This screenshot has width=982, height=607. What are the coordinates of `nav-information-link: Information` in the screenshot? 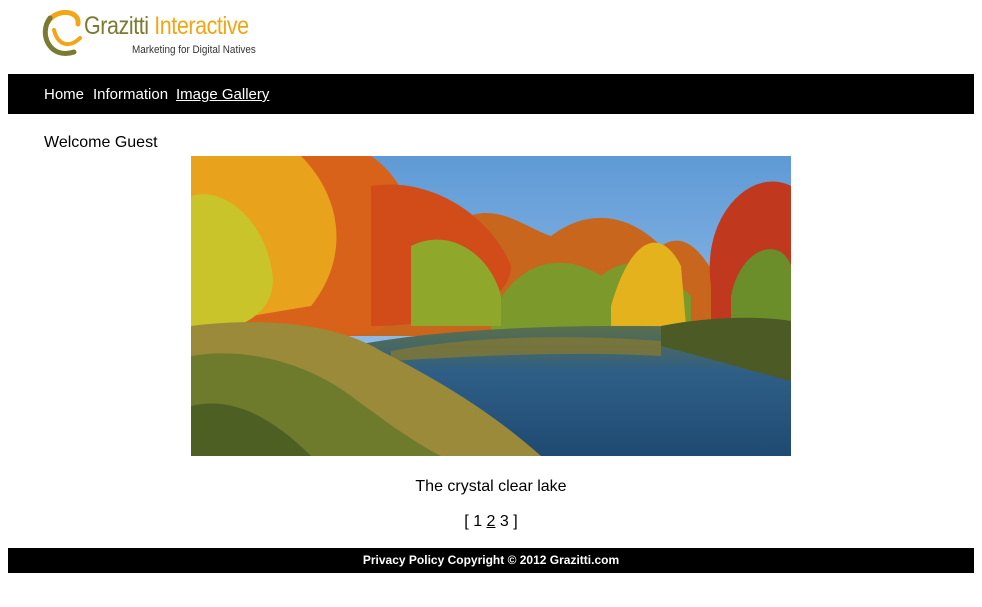 It's located at (130, 94).